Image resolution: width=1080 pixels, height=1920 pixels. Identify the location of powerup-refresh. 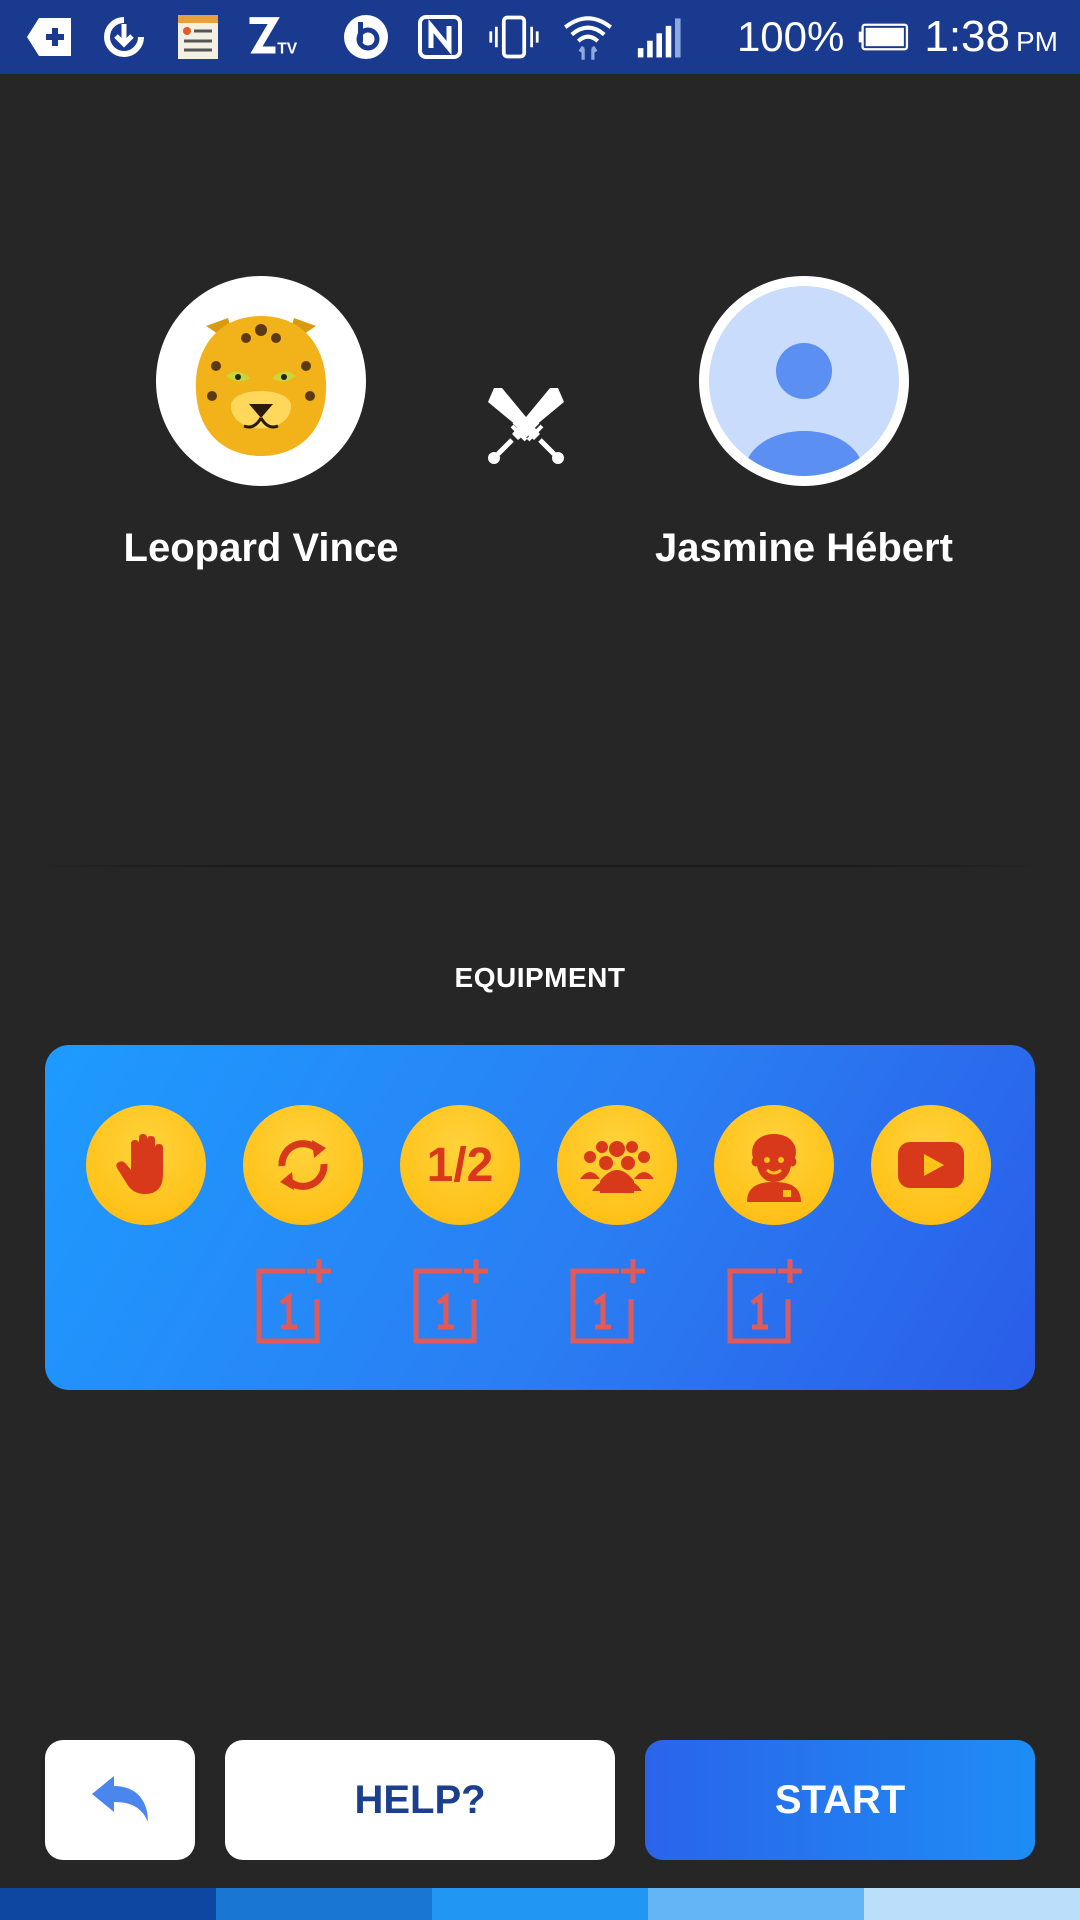
(303, 1165).